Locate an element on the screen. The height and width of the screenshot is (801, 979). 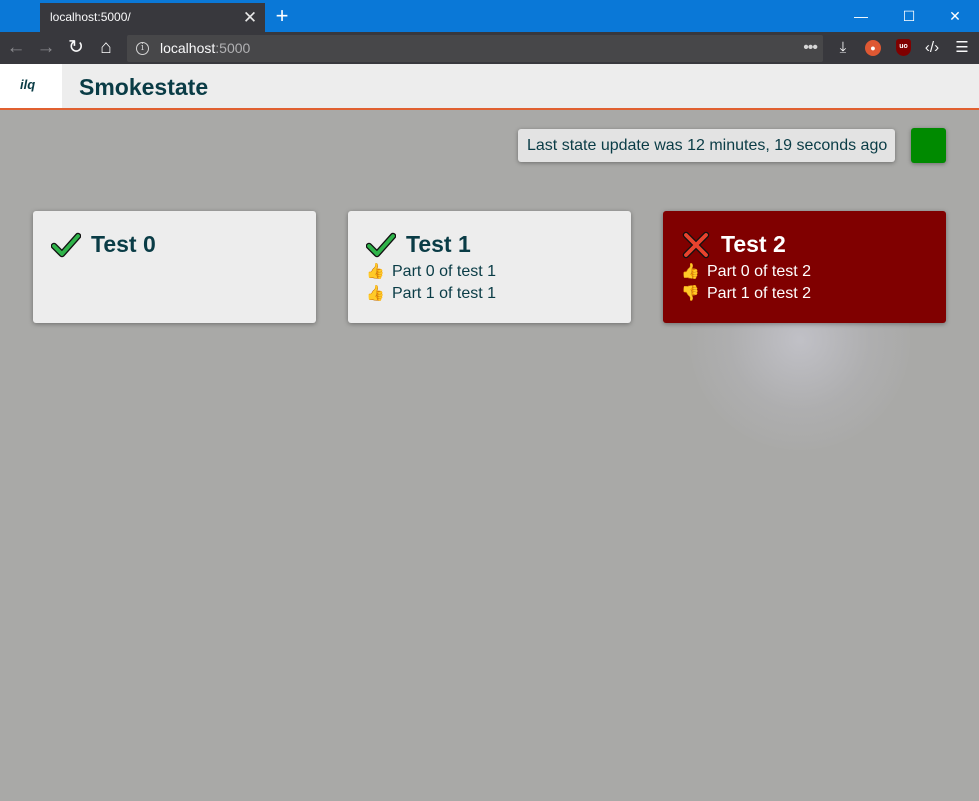
address-bar: i localhost:5000 ••• is located at coordinates (475, 48).